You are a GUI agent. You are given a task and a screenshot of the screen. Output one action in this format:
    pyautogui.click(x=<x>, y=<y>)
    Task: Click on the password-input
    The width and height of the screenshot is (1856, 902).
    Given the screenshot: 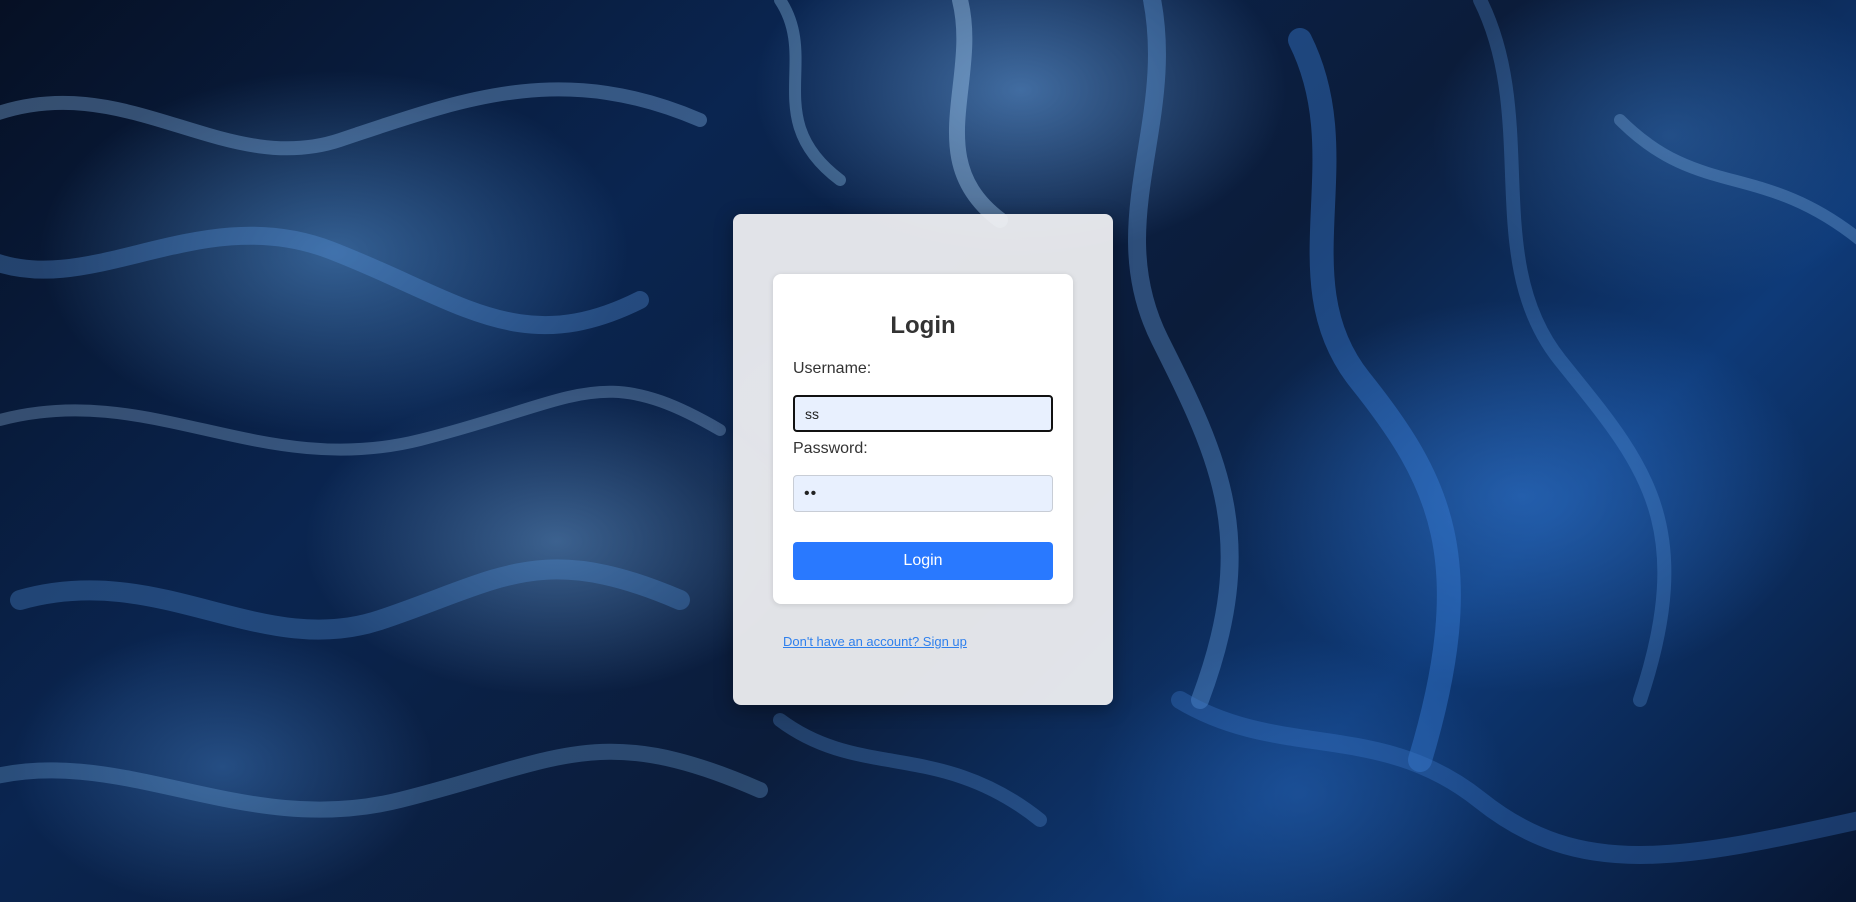 What is the action you would take?
    pyautogui.click(x=923, y=493)
    